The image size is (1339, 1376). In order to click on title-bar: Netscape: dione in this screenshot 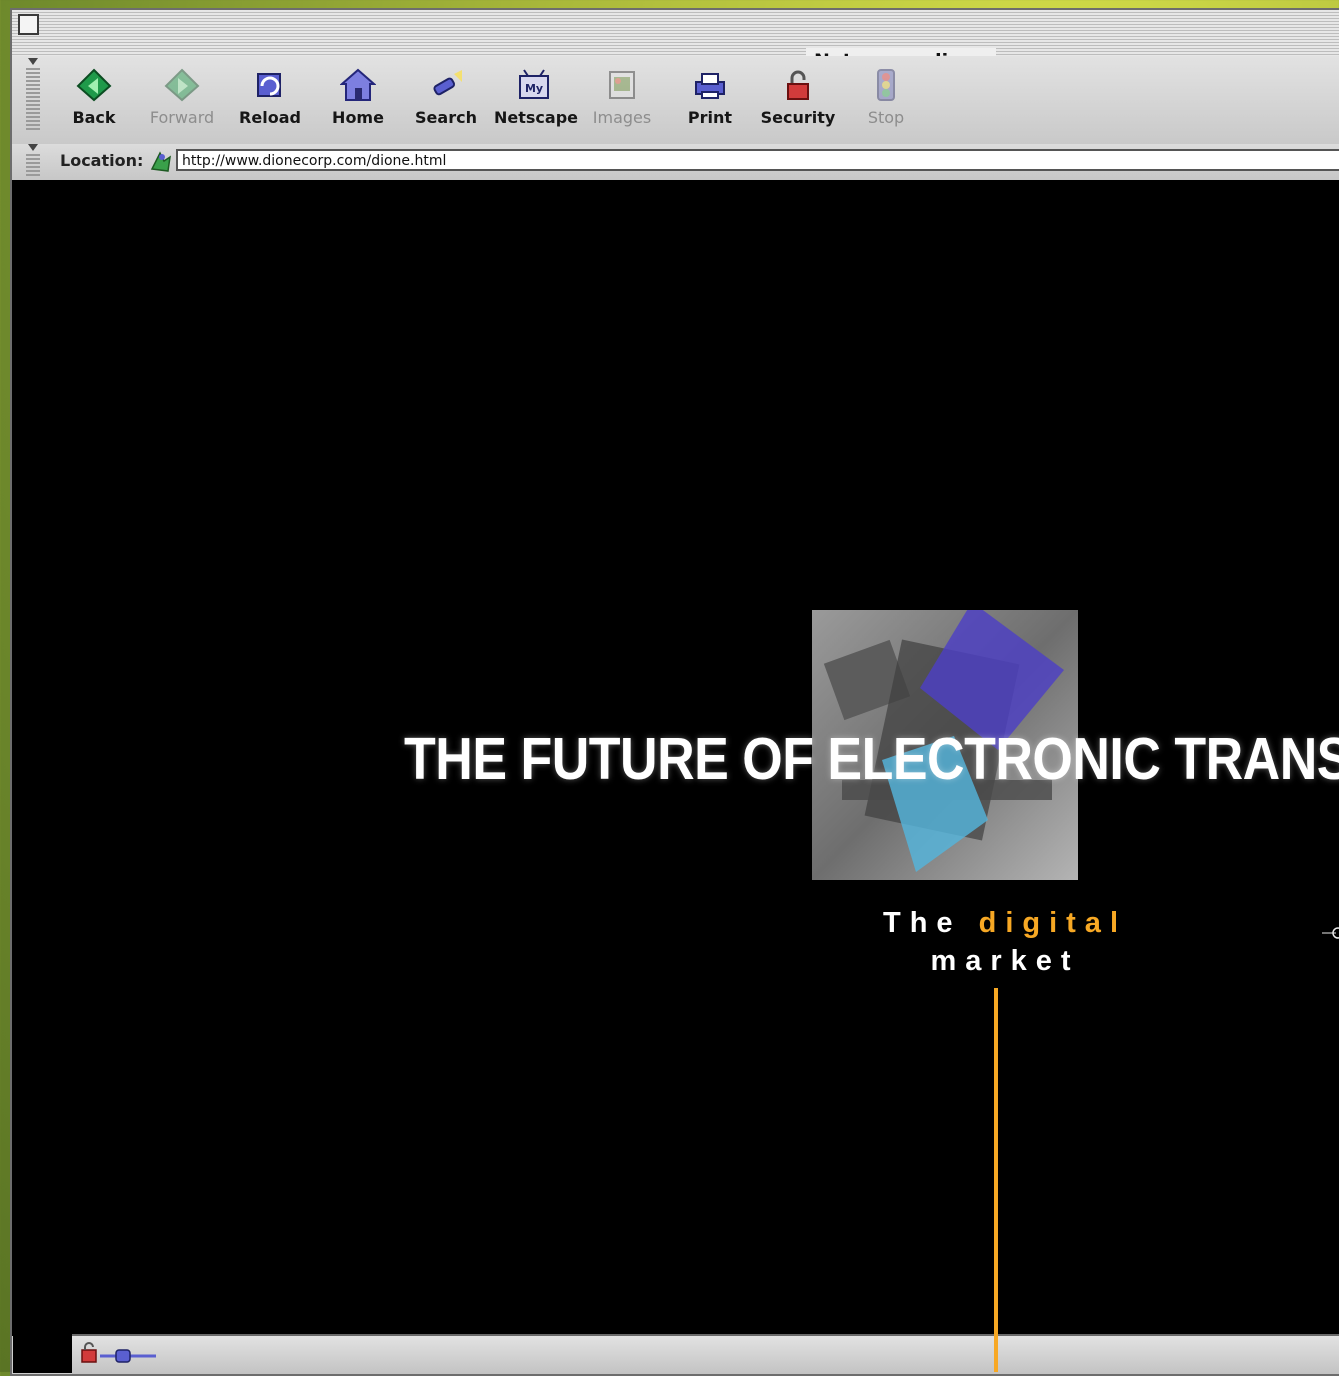, I will do `click(675, 42)`.